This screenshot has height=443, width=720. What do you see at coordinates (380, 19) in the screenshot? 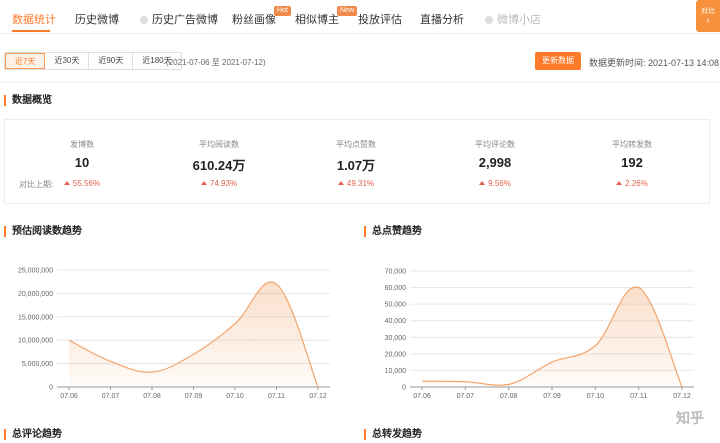
I see `tab-delivery-eval: 投放评估` at bounding box center [380, 19].